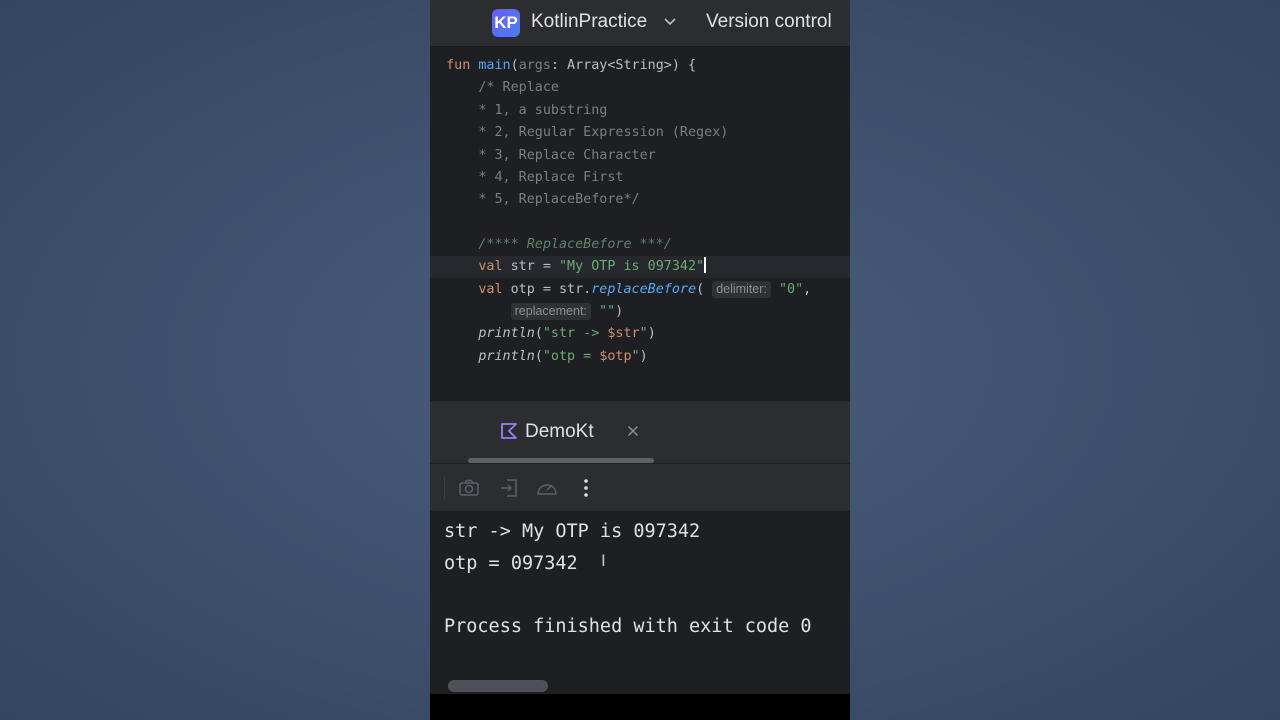 The image size is (1280, 720). I want to click on code-line: * 3, Replace Character, so click(551, 155).